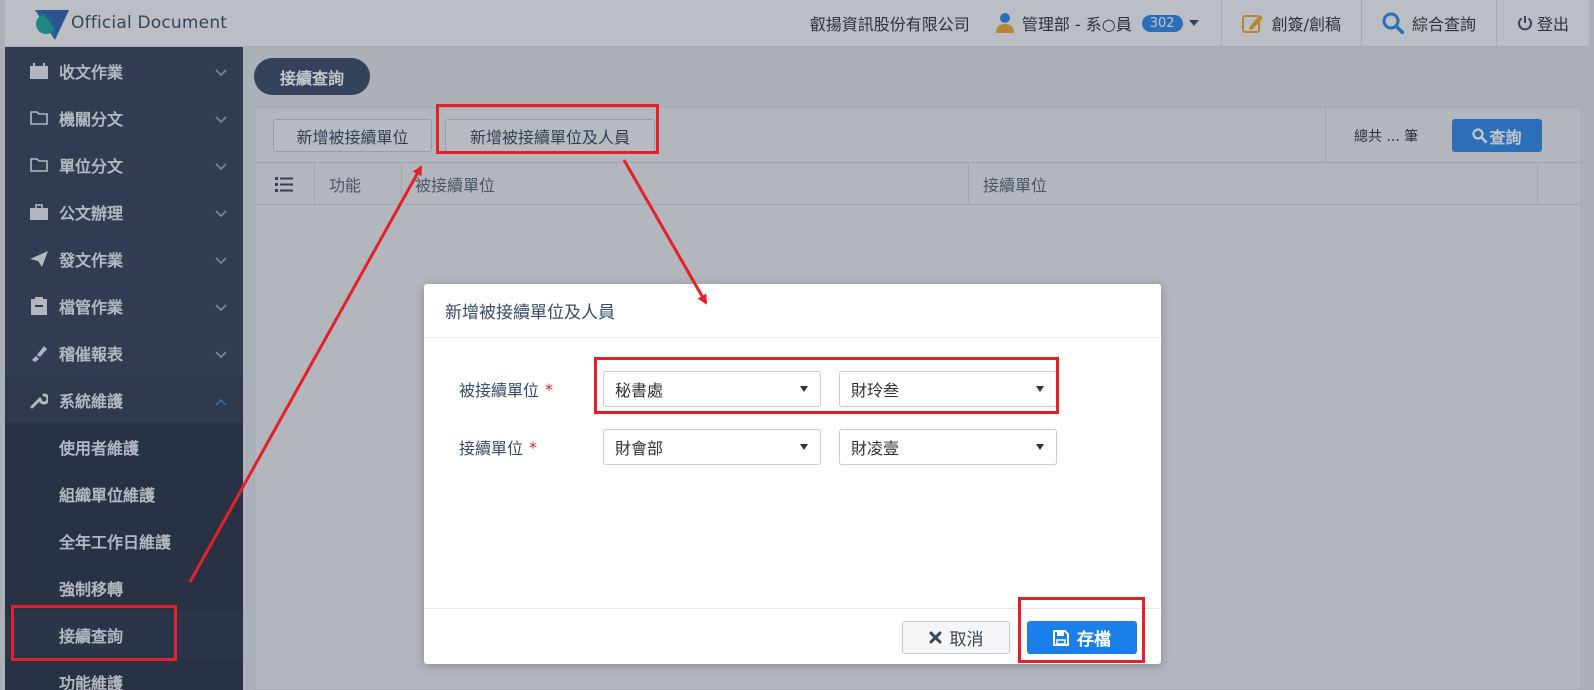  I want to click on successor-row: 接續單位 * 財會部 財凌壹, so click(792, 447).